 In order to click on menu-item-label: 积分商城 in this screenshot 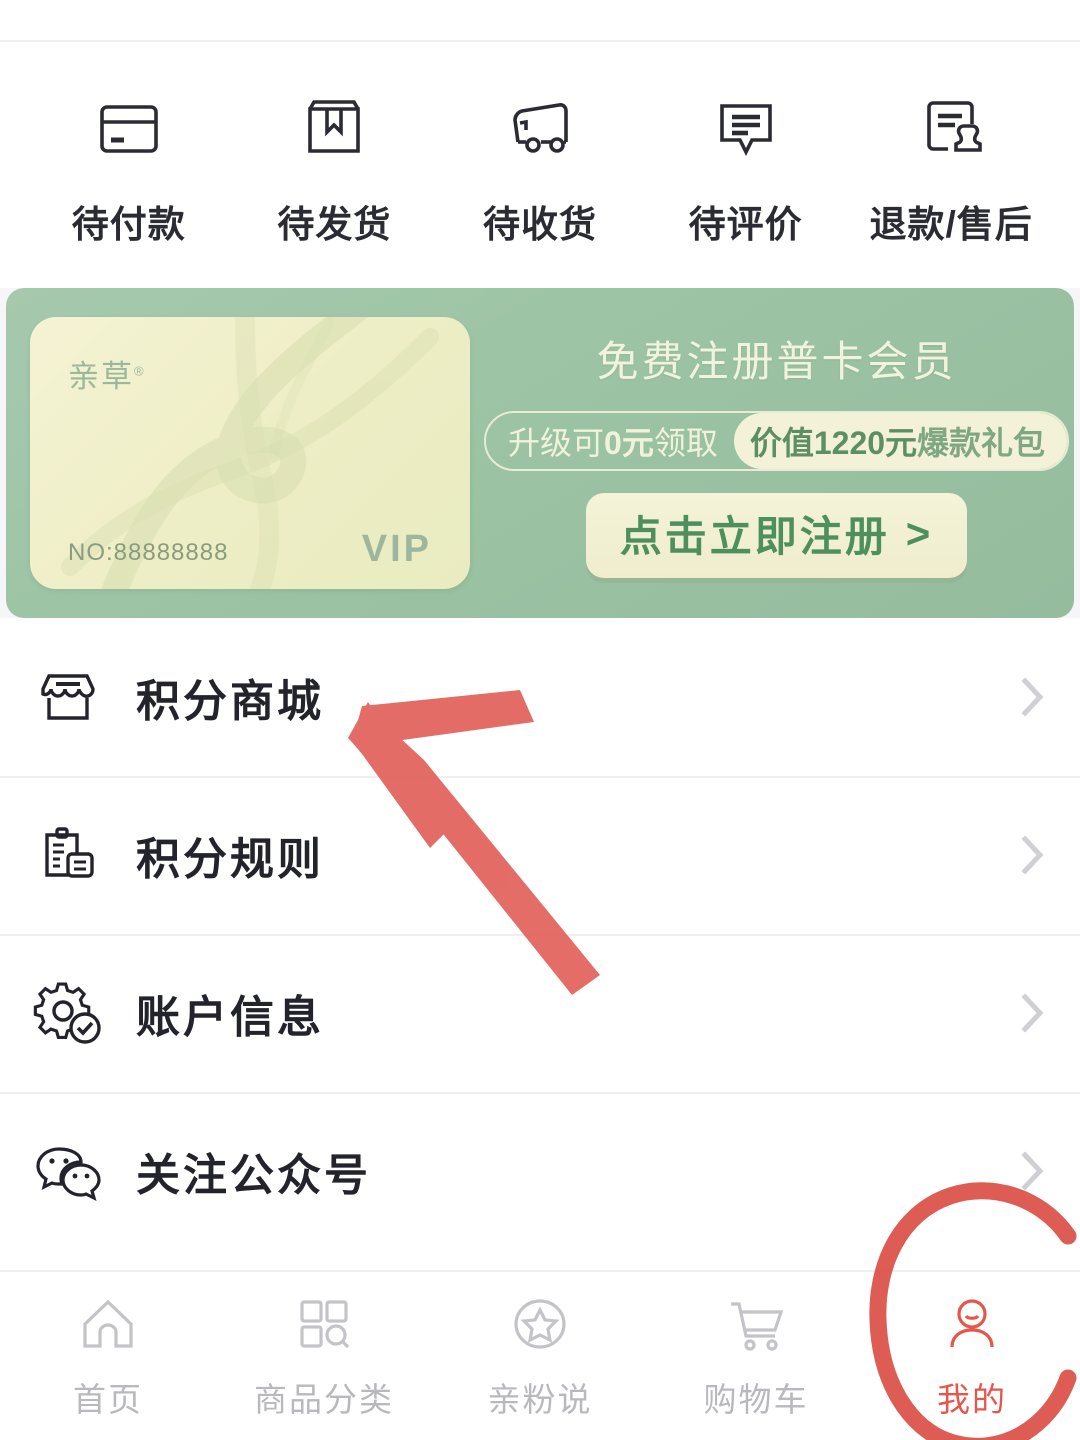, I will do `click(230, 701)`.